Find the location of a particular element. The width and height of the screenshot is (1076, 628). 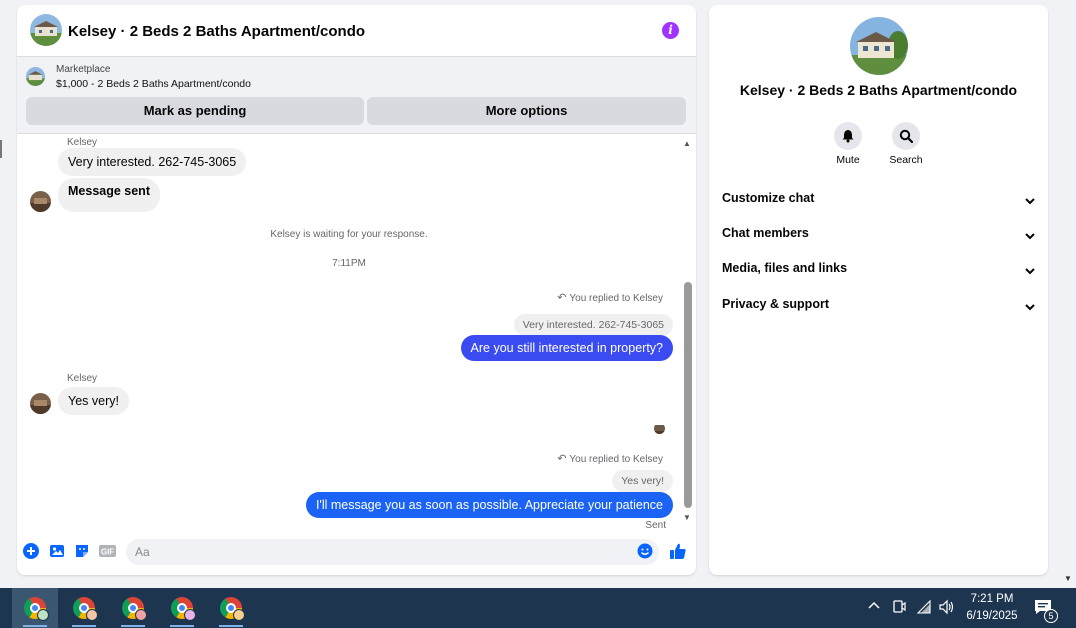

taskbar: 7:21 PM 6/19/2025 5 is located at coordinates (538, 608).